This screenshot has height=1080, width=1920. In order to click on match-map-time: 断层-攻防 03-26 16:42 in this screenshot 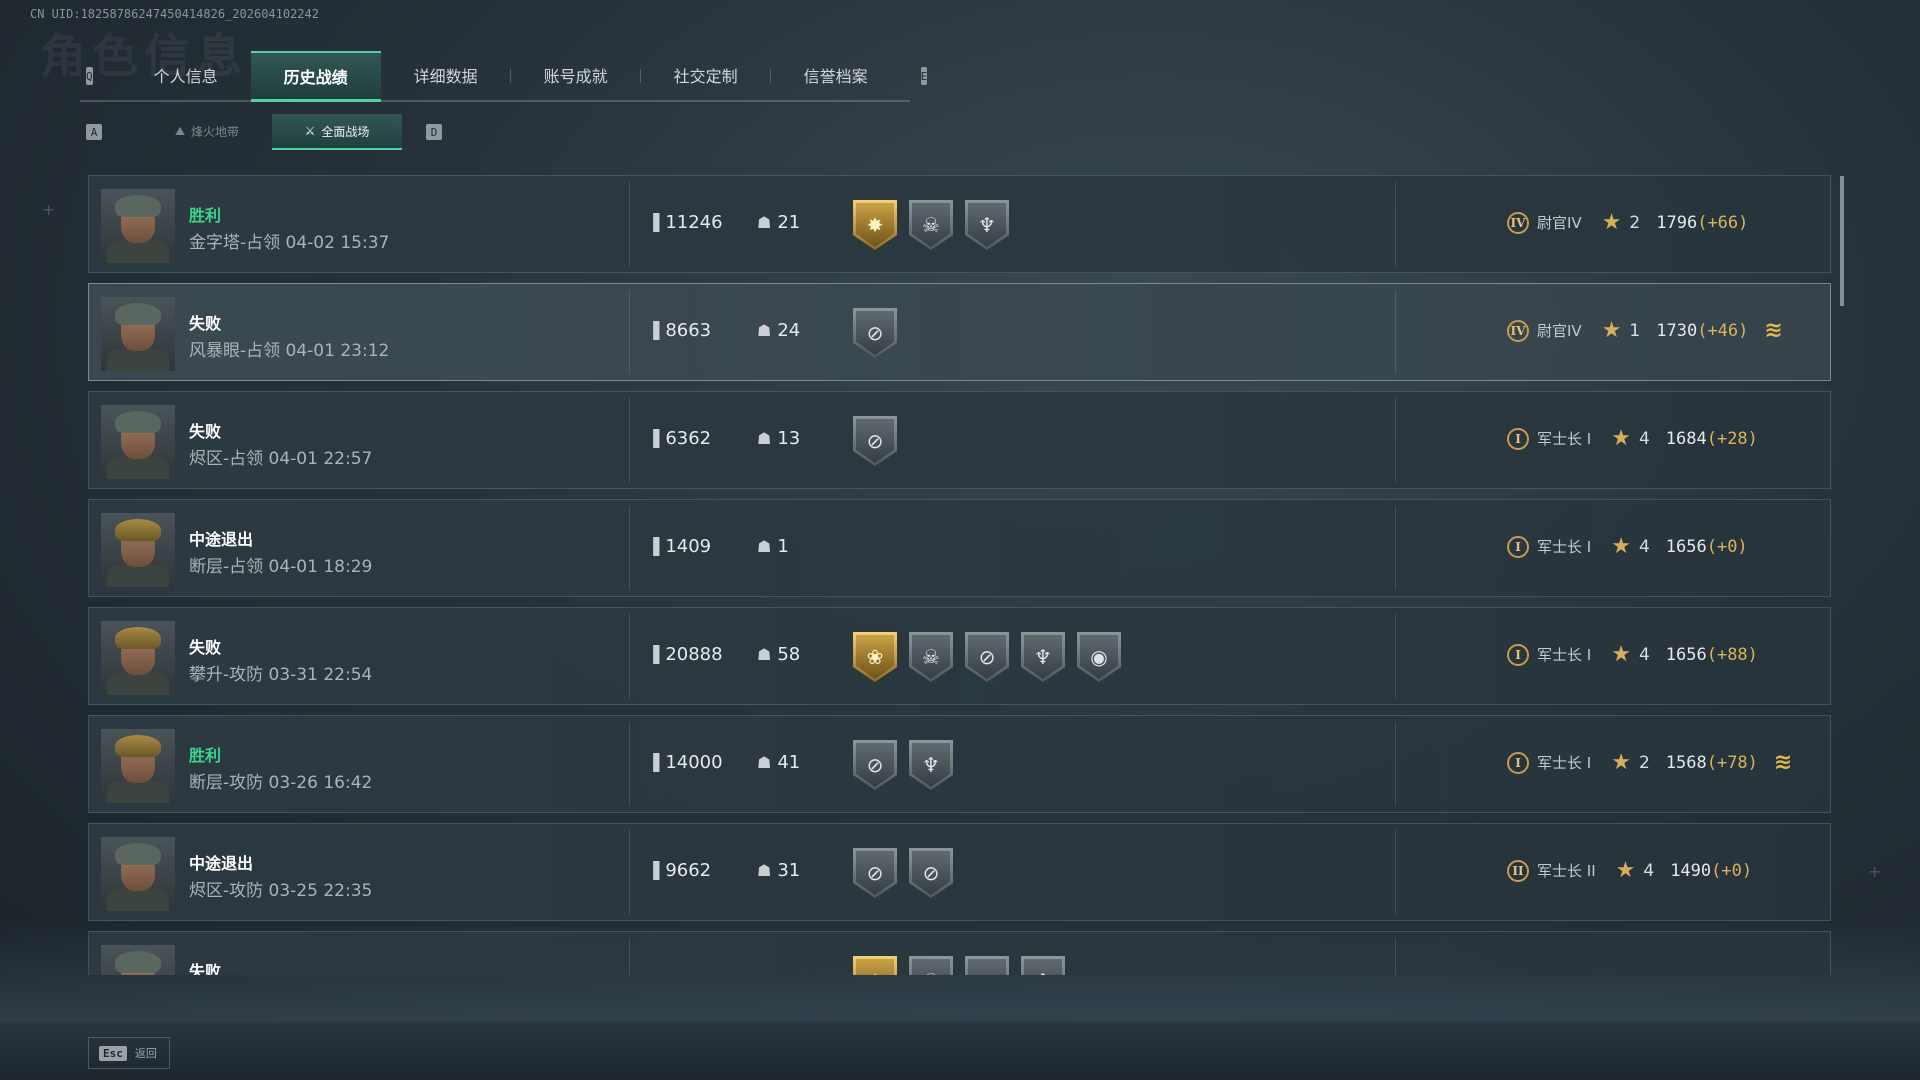, I will do `click(281, 783)`.